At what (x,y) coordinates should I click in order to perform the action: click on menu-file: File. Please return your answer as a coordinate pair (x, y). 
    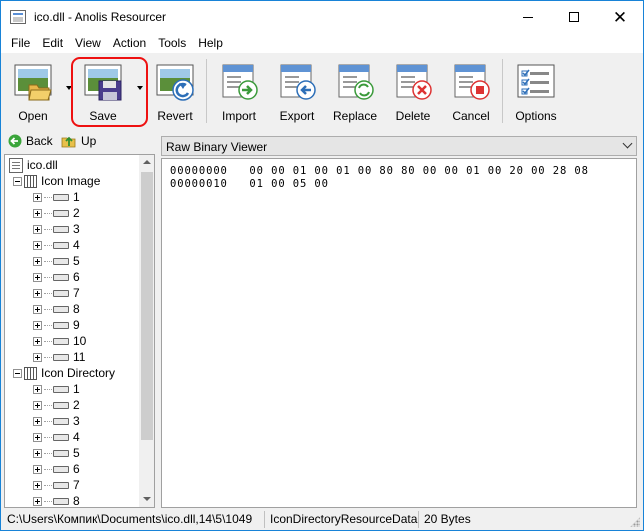
    Looking at the image, I should click on (20, 43).